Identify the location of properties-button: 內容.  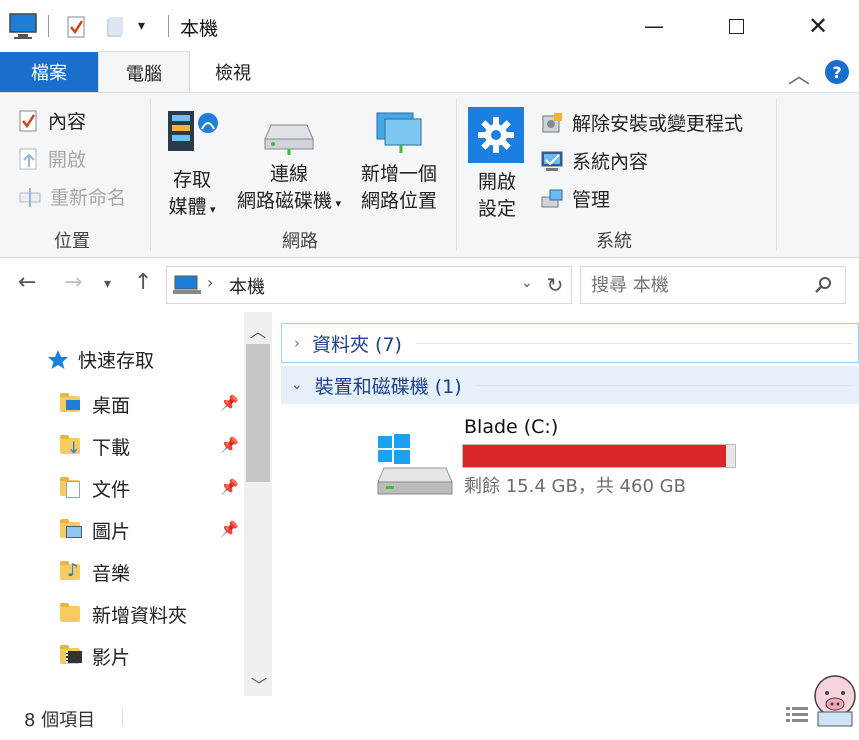
(52, 120).